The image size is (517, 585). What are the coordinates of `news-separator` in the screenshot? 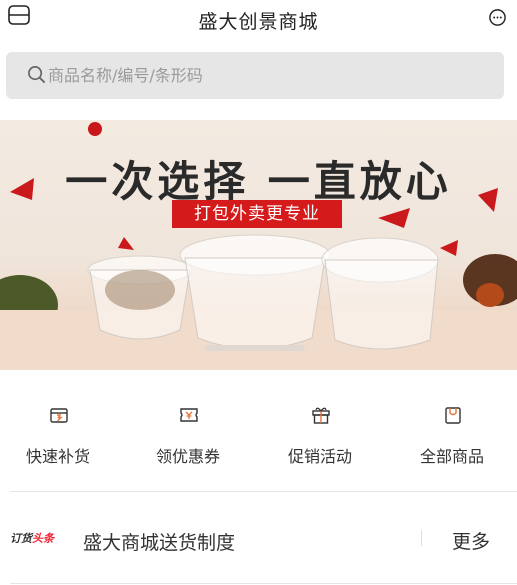 It's located at (421, 538).